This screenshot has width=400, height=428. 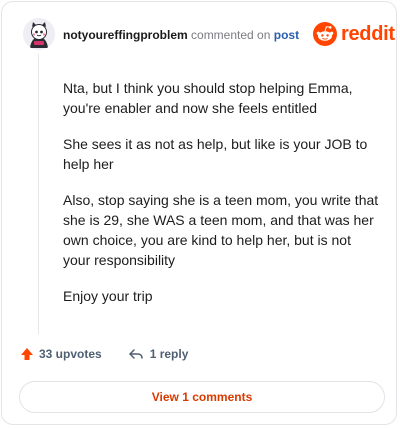 I want to click on username-link: notyoureffingproblem, so click(x=125, y=35).